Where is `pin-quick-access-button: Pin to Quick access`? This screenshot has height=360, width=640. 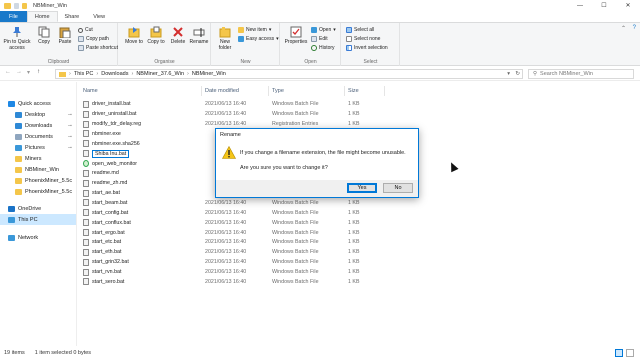 pin-quick-access-button: Pin to Quick access is located at coordinates (17, 38).